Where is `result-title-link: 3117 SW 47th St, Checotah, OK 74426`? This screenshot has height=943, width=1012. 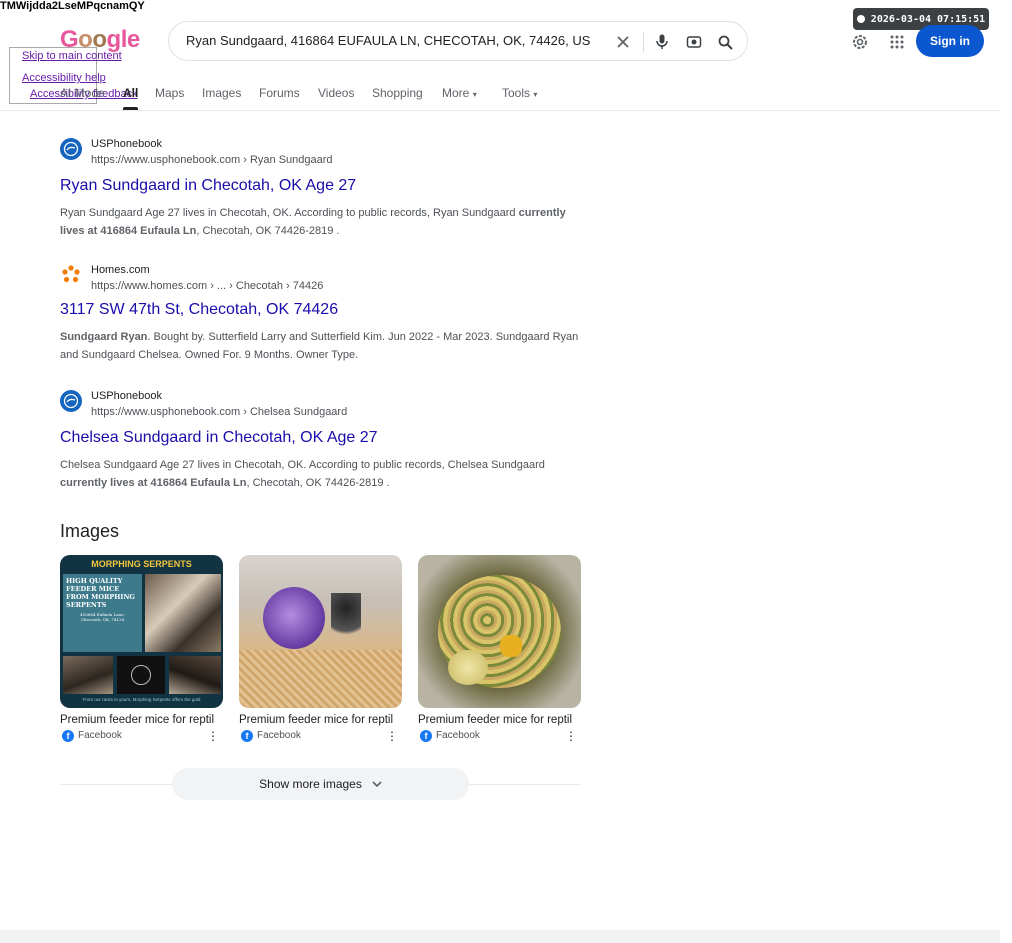 result-title-link: 3117 SW 47th St, Checotah, OK 74426 is located at coordinates (199, 310).